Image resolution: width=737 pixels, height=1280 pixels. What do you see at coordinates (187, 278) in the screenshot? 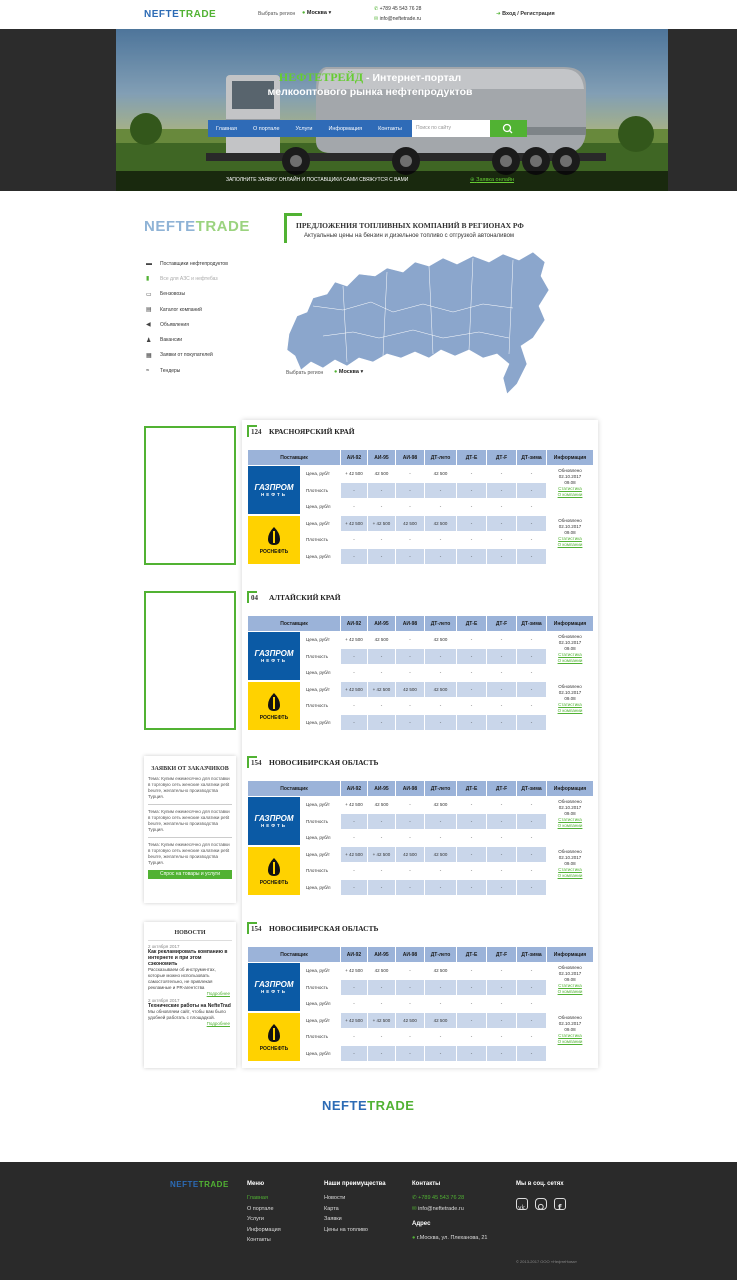
I see `sidebar-item-gas-stations: ▮ Все для АЗС и нефтебаз` at bounding box center [187, 278].